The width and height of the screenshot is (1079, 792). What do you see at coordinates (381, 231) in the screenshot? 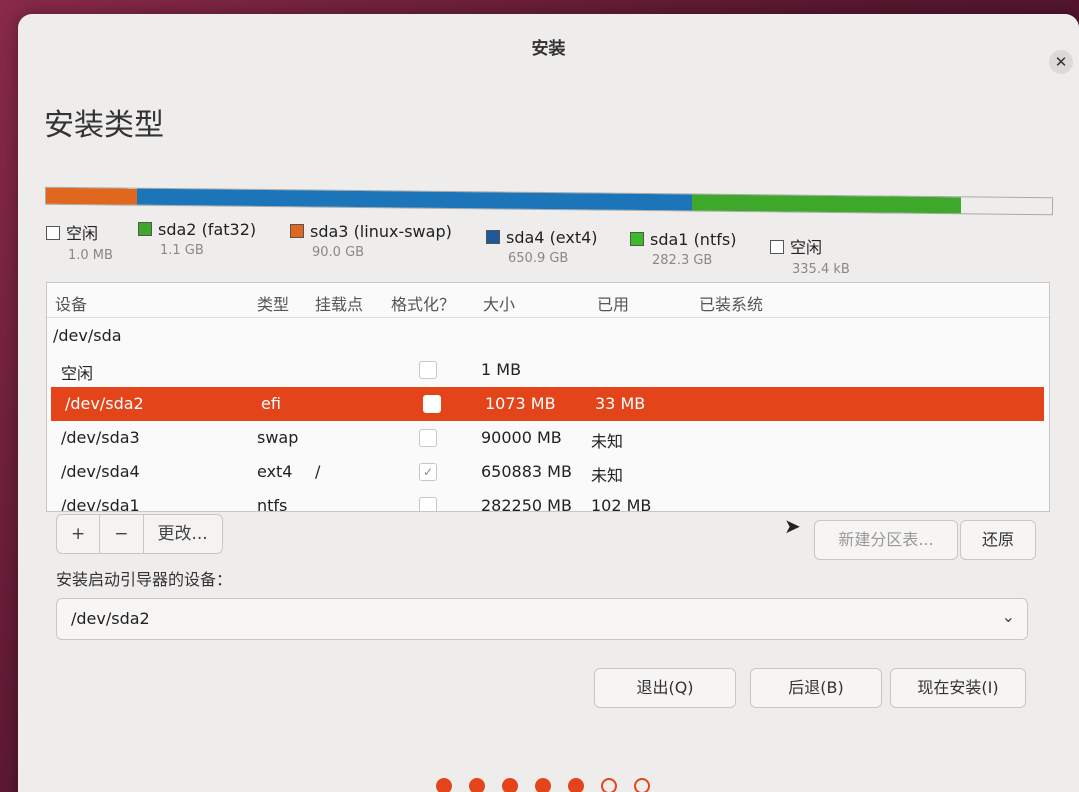
I see `legend-name: sda3 (linux-swap)` at bounding box center [381, 231].